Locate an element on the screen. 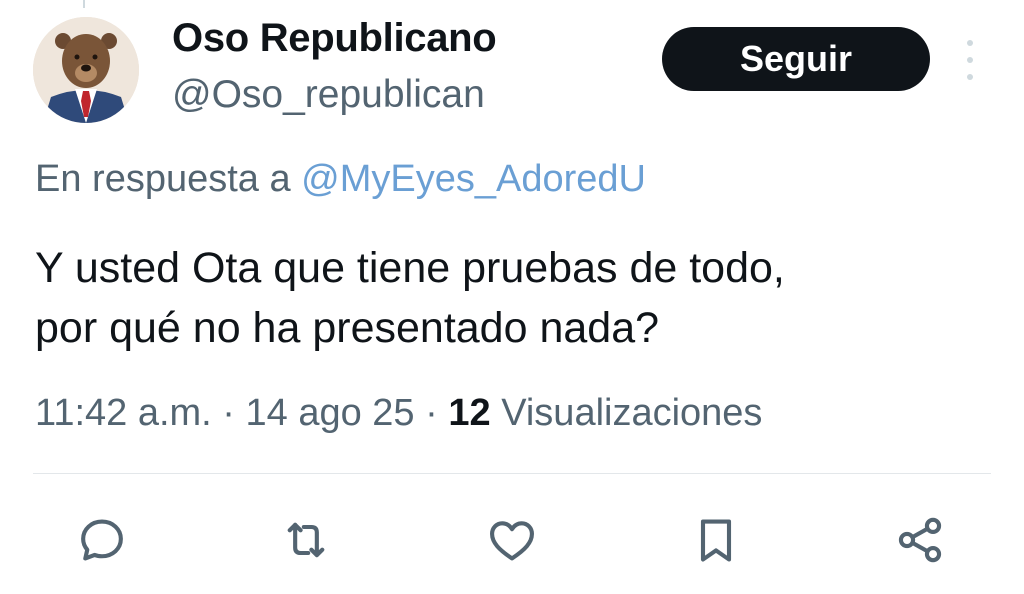  views-count: 12 is located at coordinates (469, 413).